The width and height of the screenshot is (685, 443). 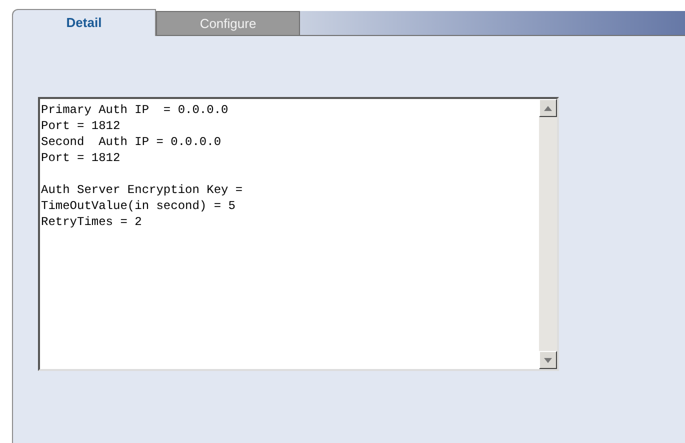 I want to click on text-line: Second Auth IP = 0.0.0.0, so click(x=131, y=142).